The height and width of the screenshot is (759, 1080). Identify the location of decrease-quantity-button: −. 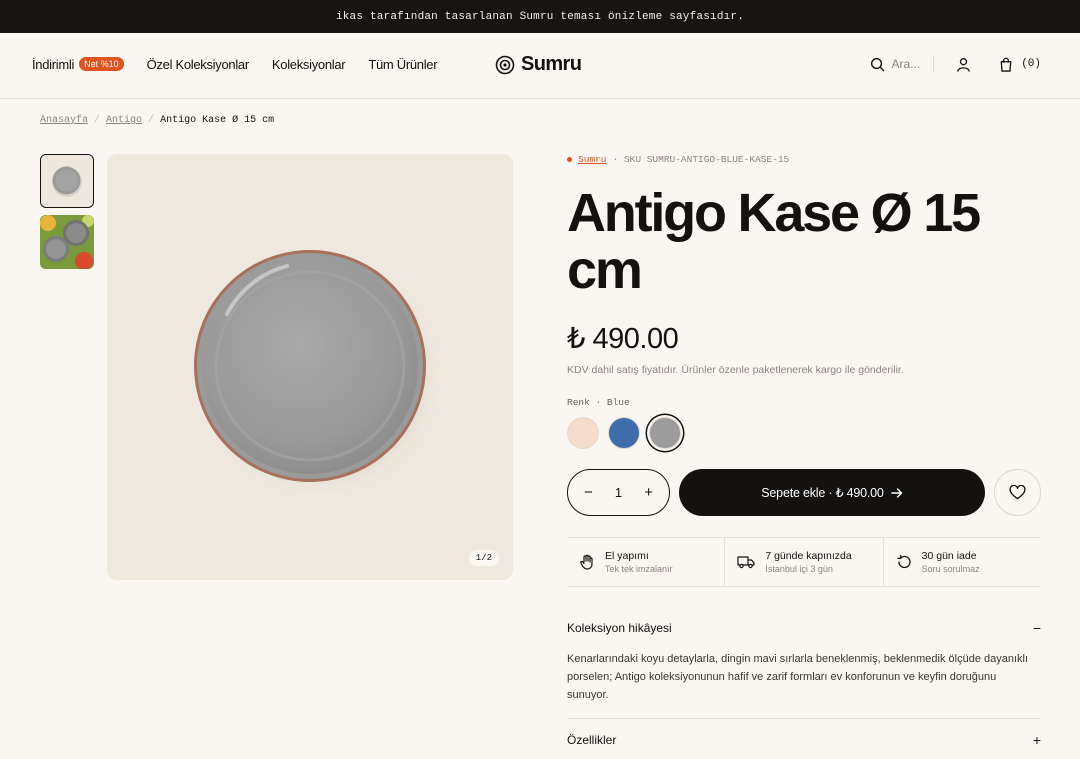
(588, 492).